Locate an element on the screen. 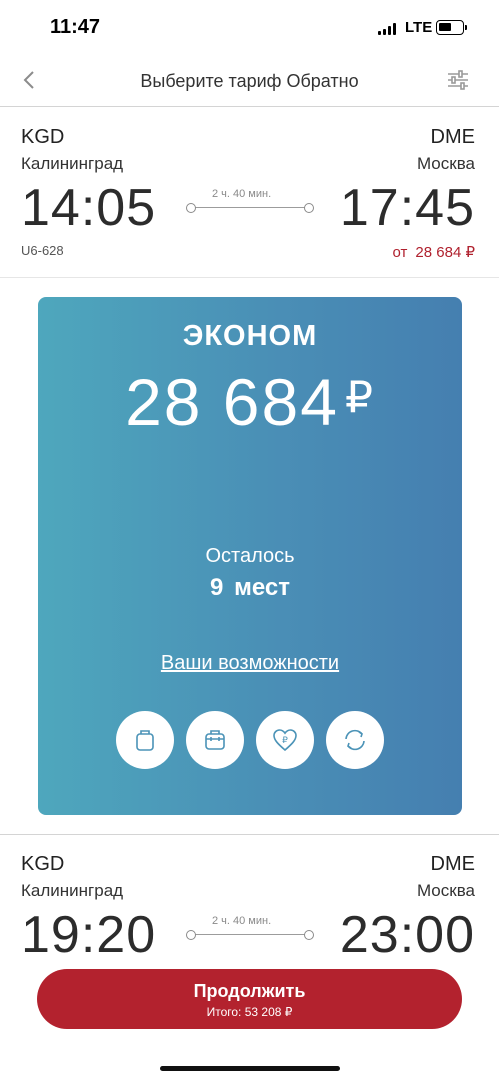 This screenshot has width=499, height=1080. nav-header: Выберите тариф Обратно is located at coordinates (249, 81).